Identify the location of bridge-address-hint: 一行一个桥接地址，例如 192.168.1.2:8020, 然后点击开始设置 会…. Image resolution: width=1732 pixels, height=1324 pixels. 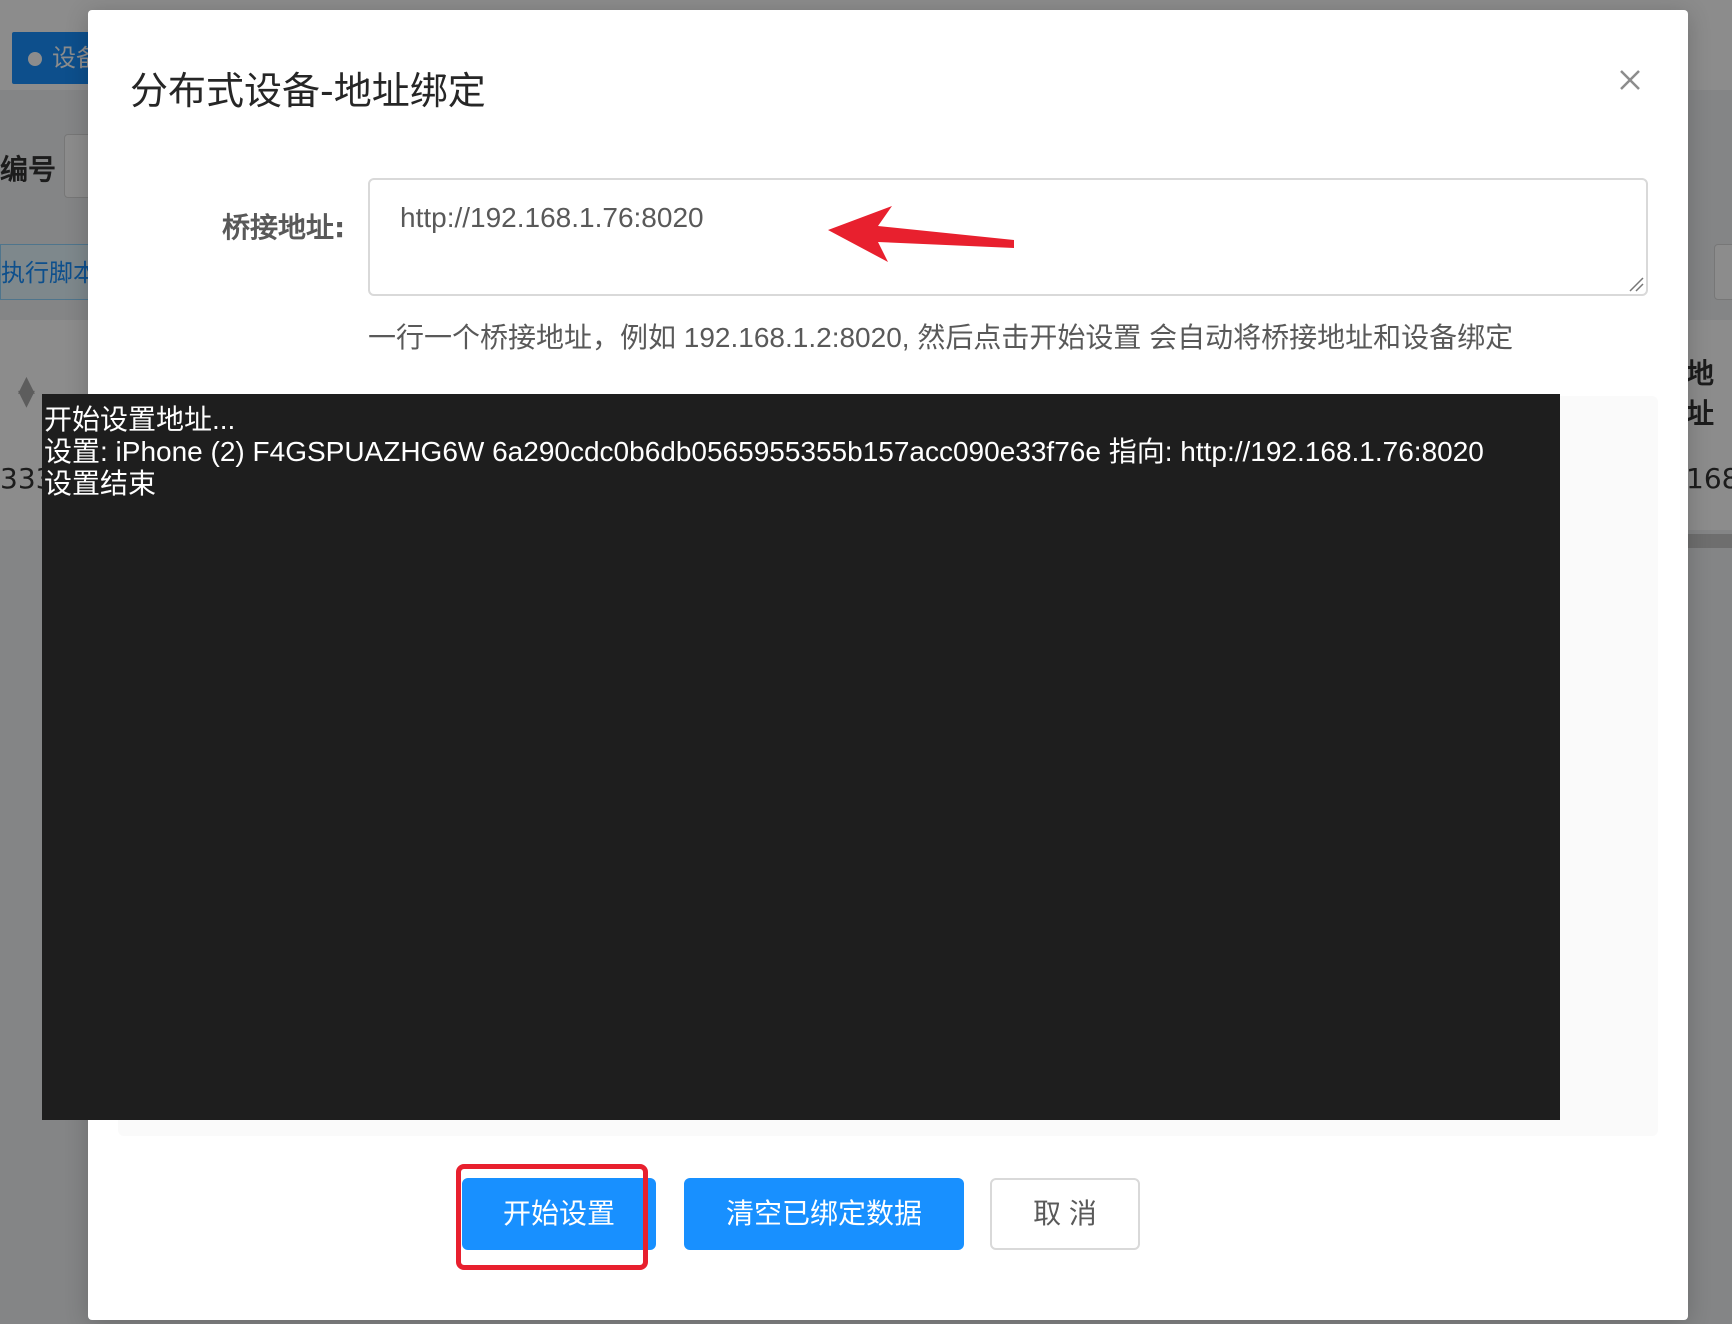
(941, 337).